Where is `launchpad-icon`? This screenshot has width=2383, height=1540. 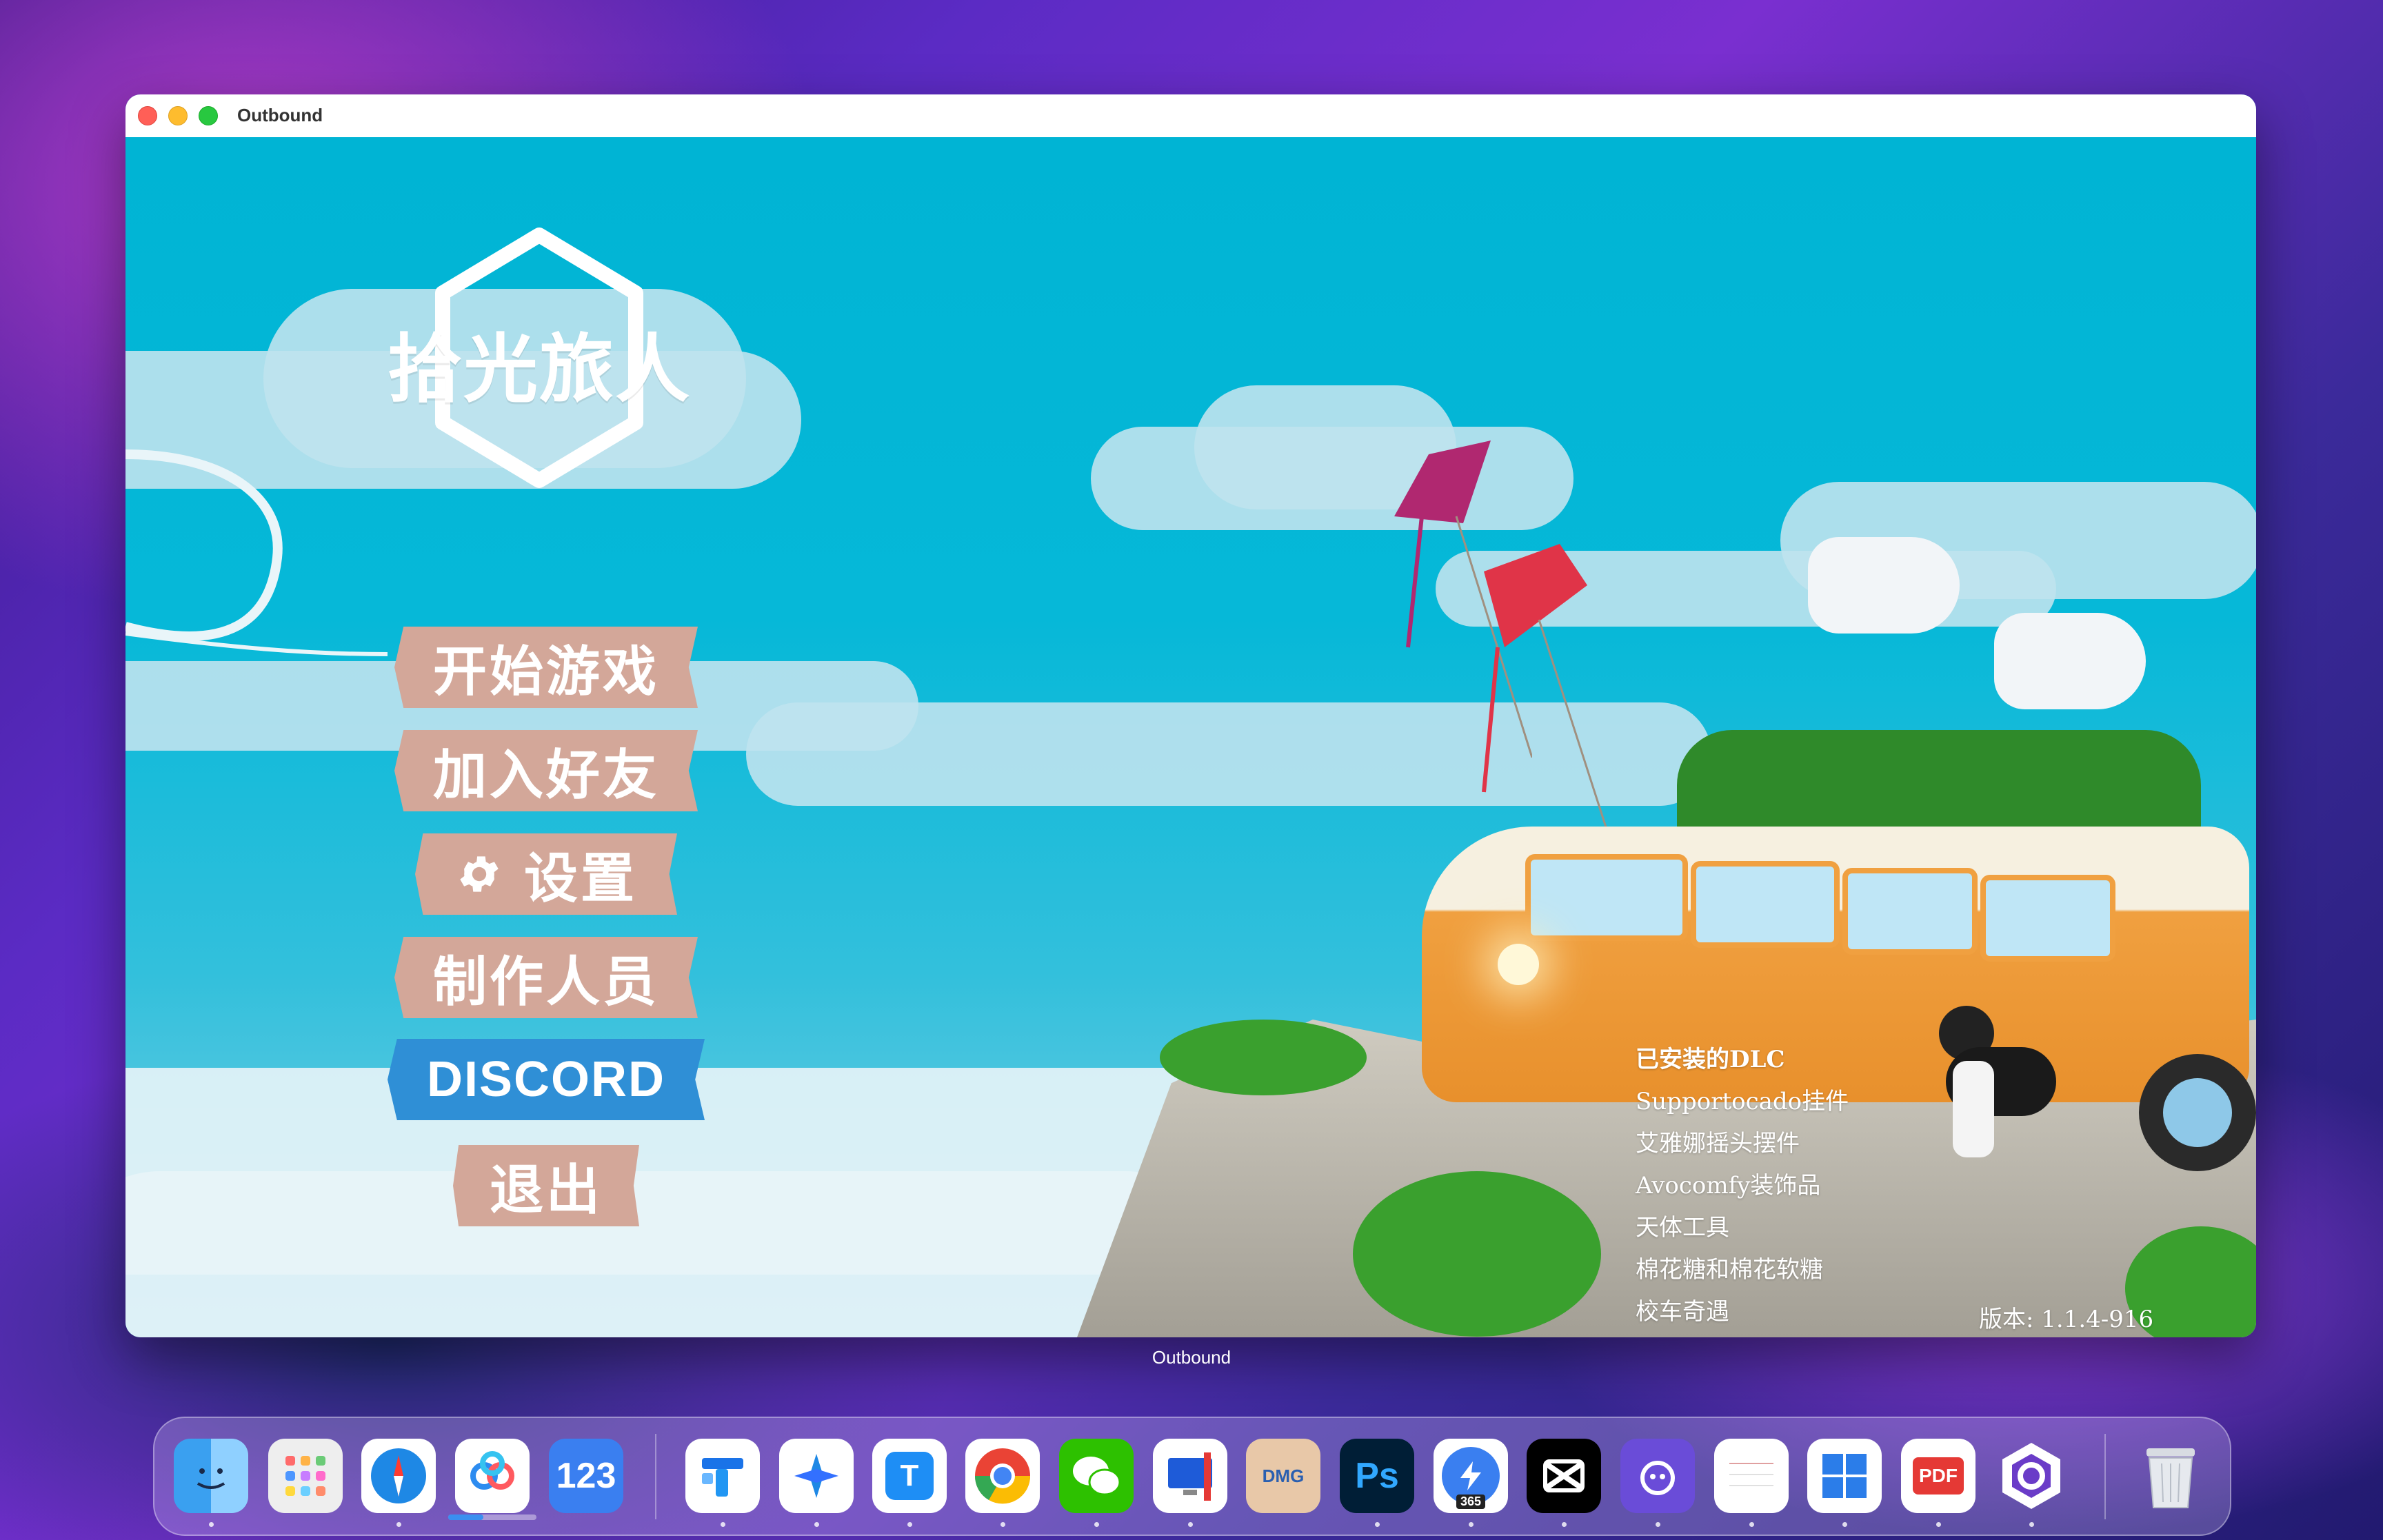
launchpad-icon is located at coordinates (305, 1476).